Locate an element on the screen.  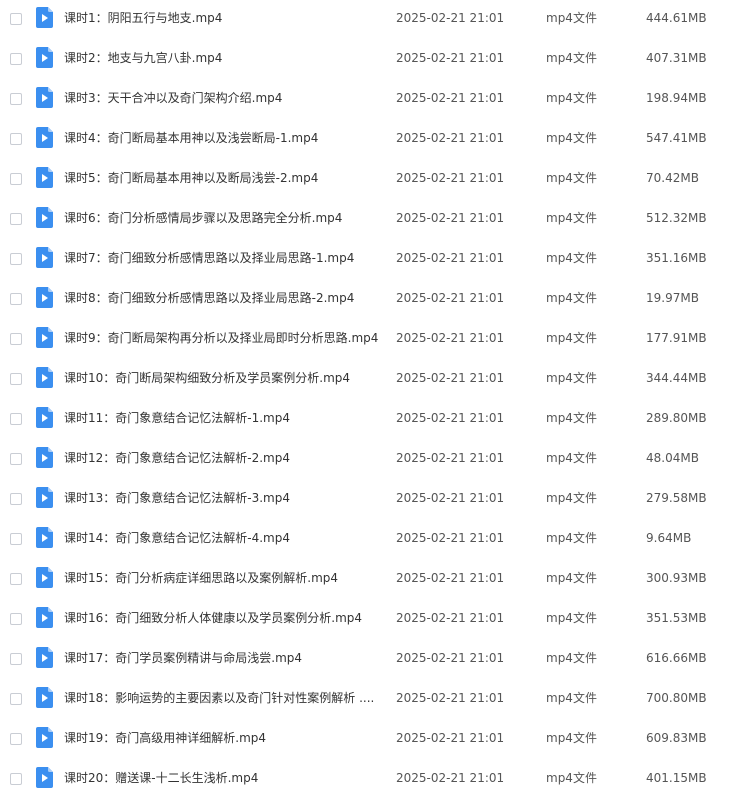
file-name: 课时3：天干合冲以及奇门架构介绍.mp4 is located at coordinates (224, 98).